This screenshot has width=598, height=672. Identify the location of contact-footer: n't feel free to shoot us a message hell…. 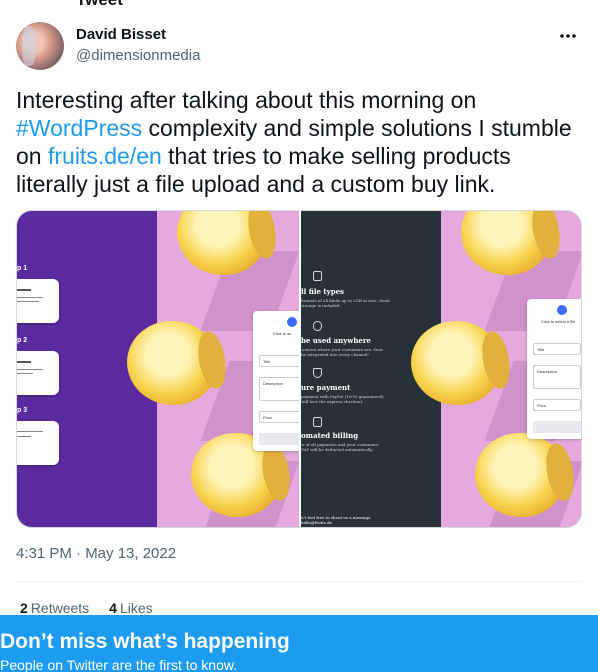
(335, 519).